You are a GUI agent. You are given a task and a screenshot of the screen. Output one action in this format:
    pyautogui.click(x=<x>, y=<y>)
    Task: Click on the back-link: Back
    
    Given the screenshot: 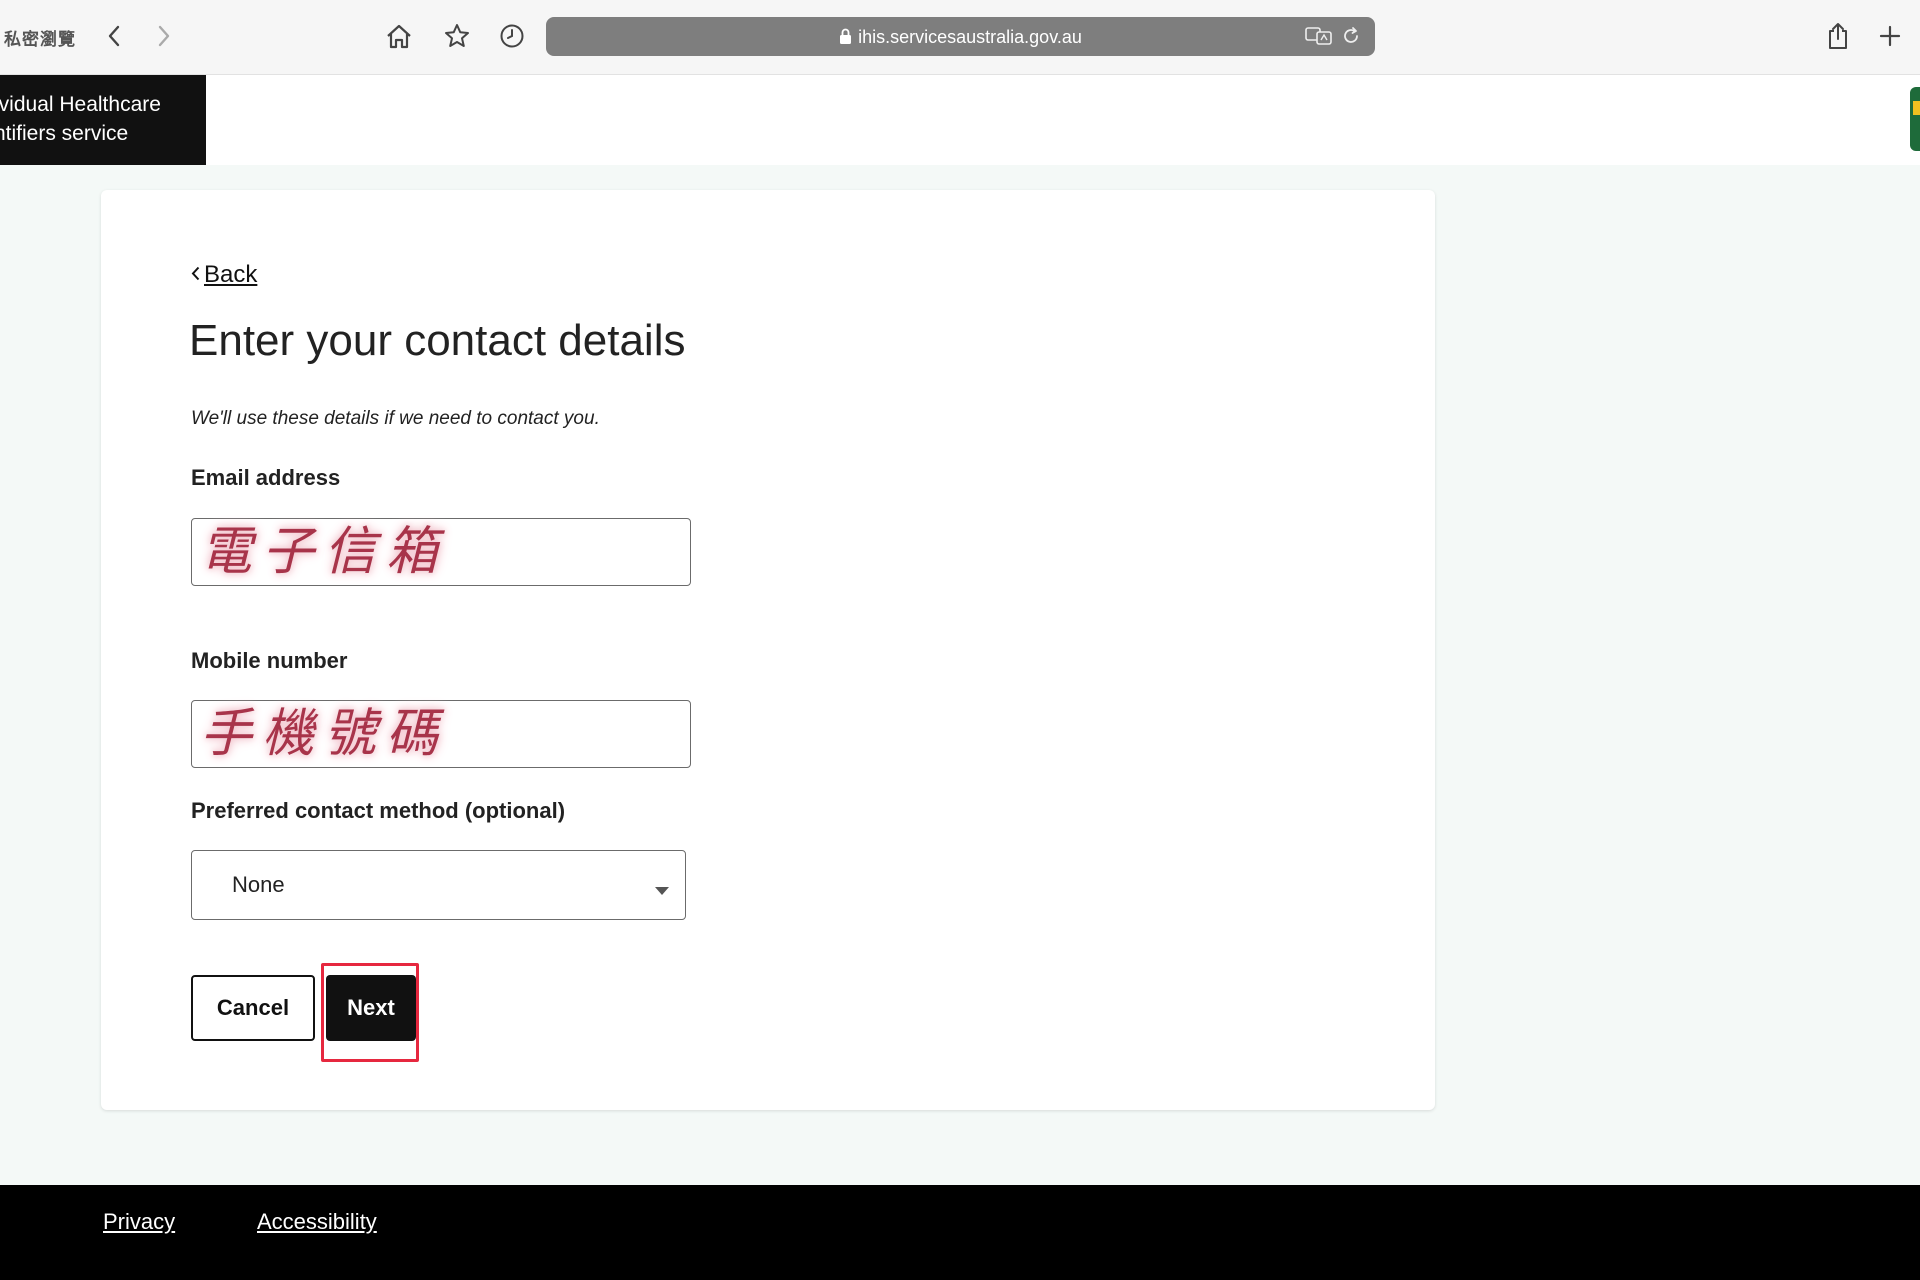 What is the action you would take?
    pyautogui.click(x=224, y=274)
    